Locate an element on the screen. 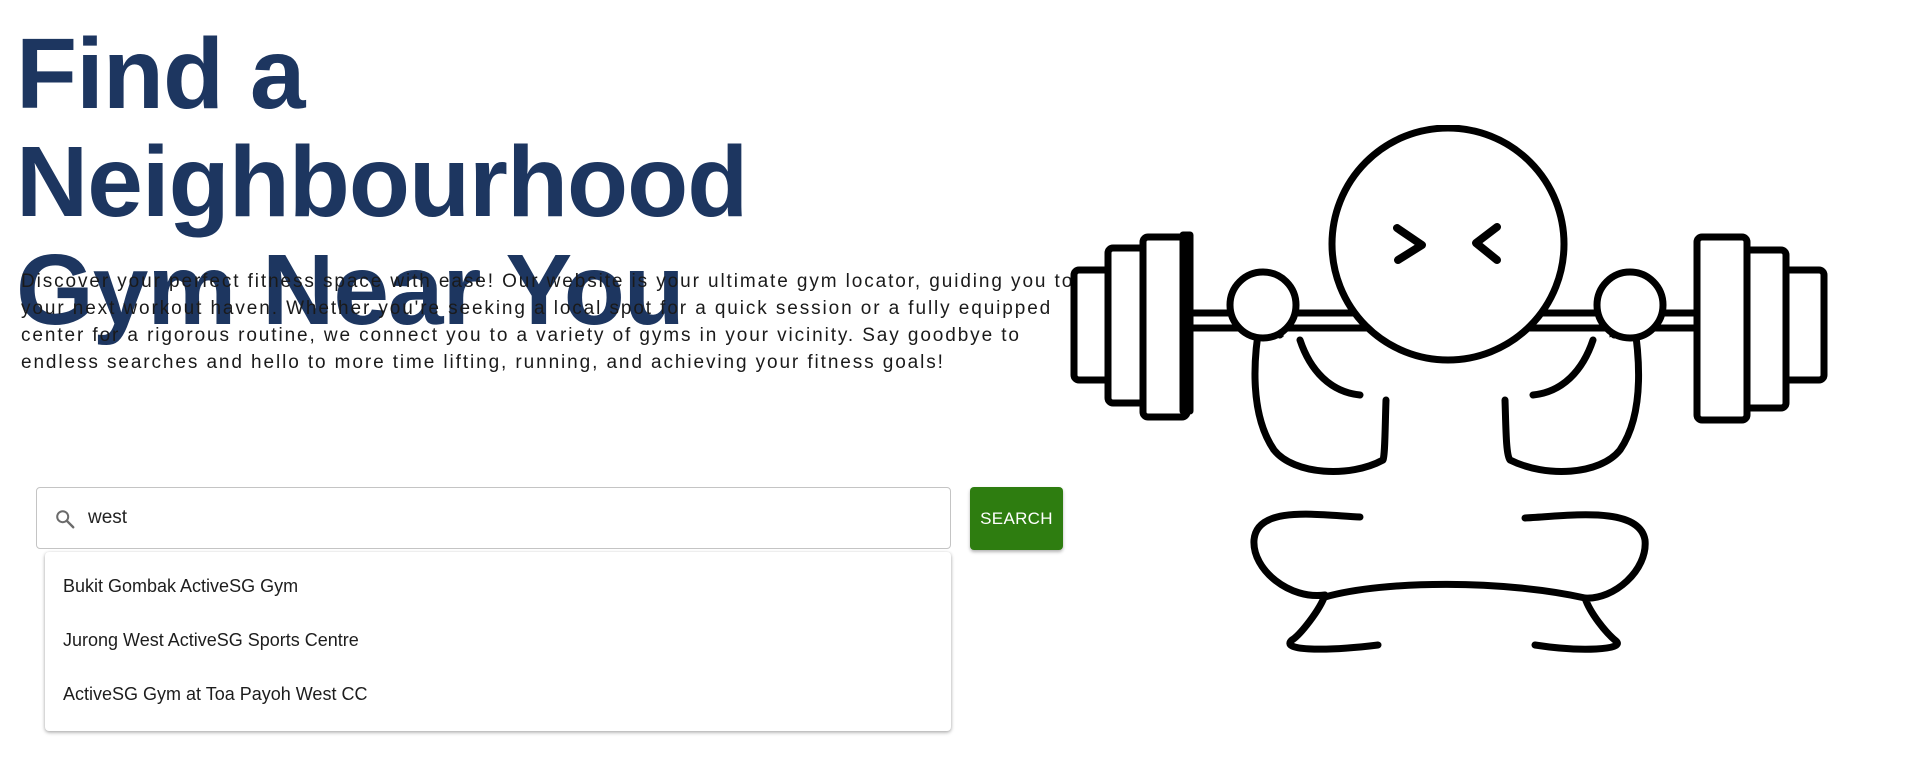 The height and width of the screenshot is (768, 1918). suggestion-item: ActiveSG Gym at Toa Payoh West CC is located at coordinates (498, 694).